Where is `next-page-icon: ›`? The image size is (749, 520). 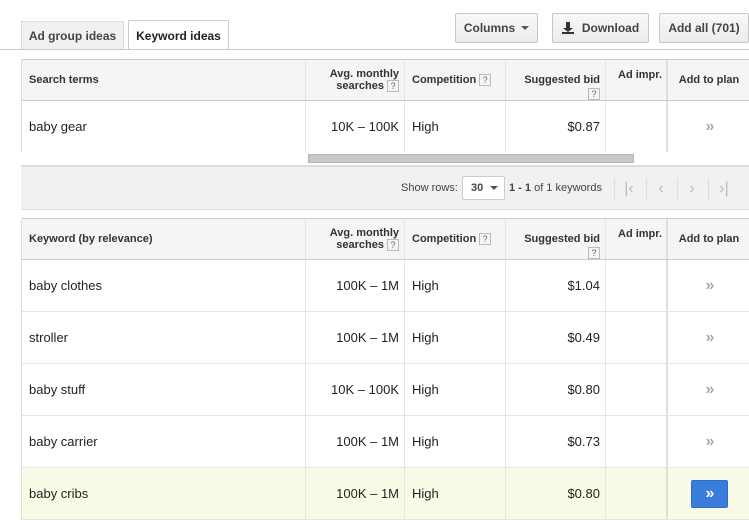 next-page-icon: › is located at coordinates (692, 189).